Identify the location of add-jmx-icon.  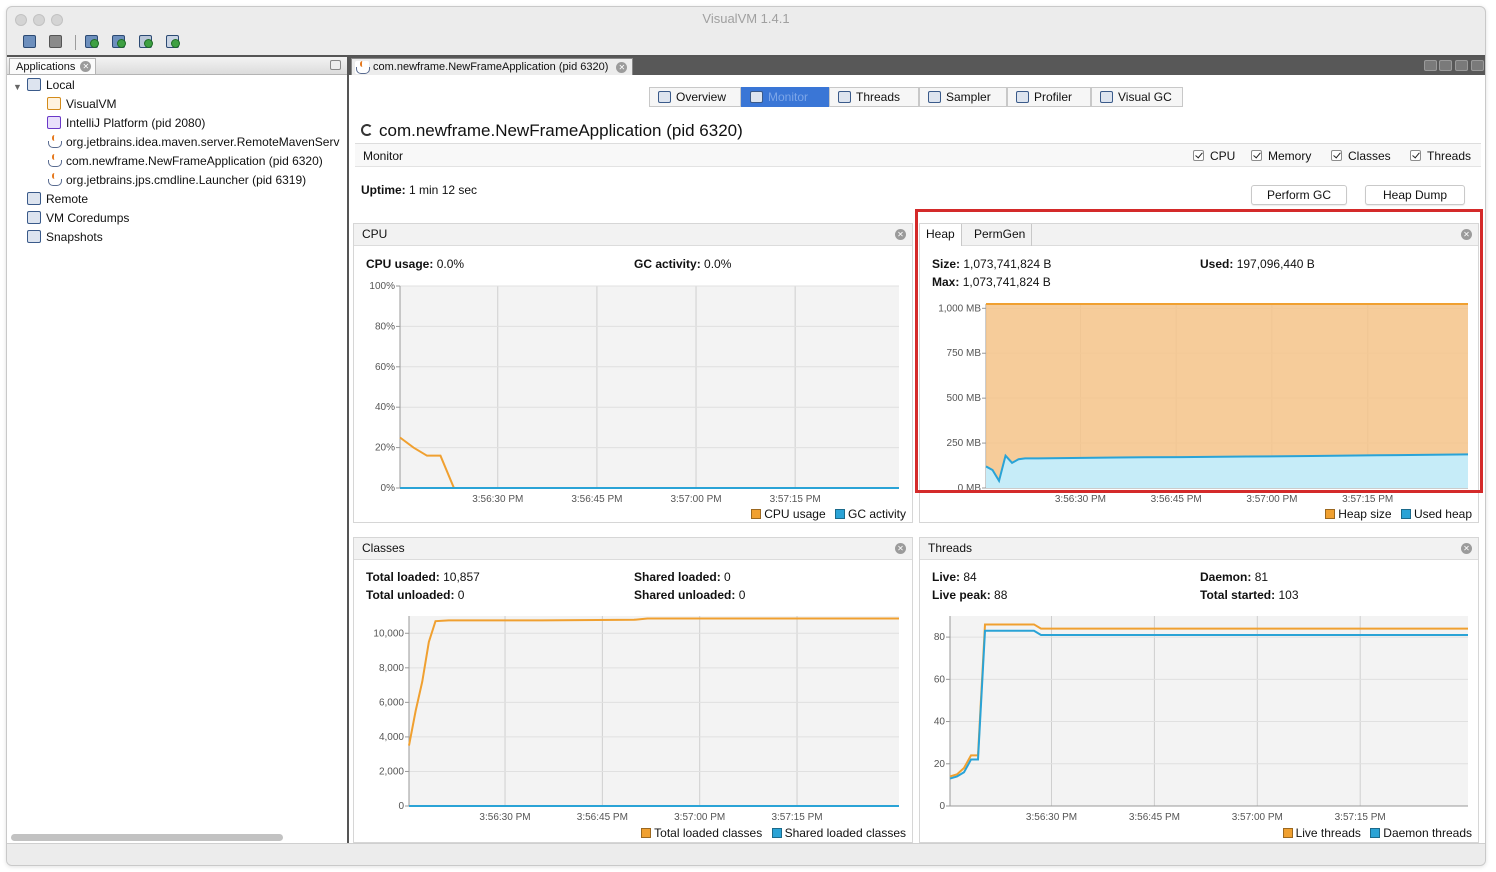
(91, 41).